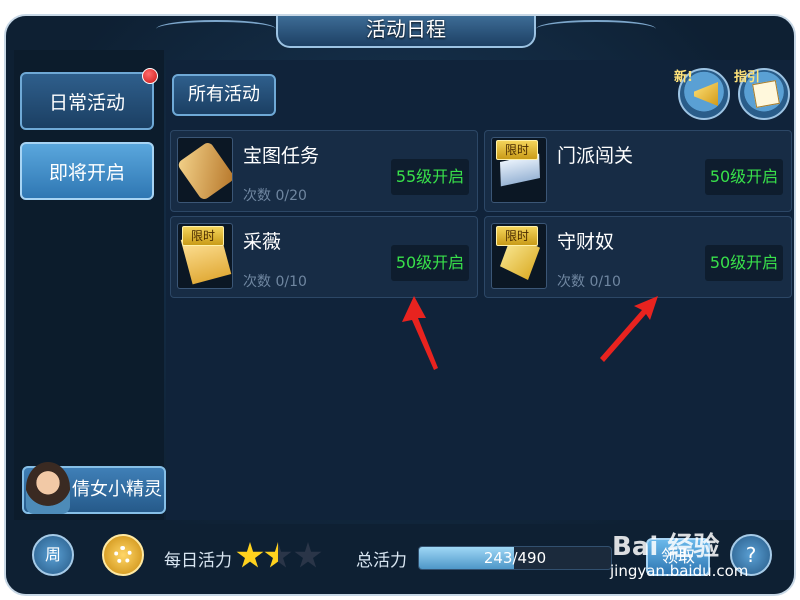 The image size is (800, 600). What do you see at coordinates (90, 285) in the screenshot?
I see `sidebar: 日常活动 即将开启 倩女小精灵` at bounding box center [90, 285].